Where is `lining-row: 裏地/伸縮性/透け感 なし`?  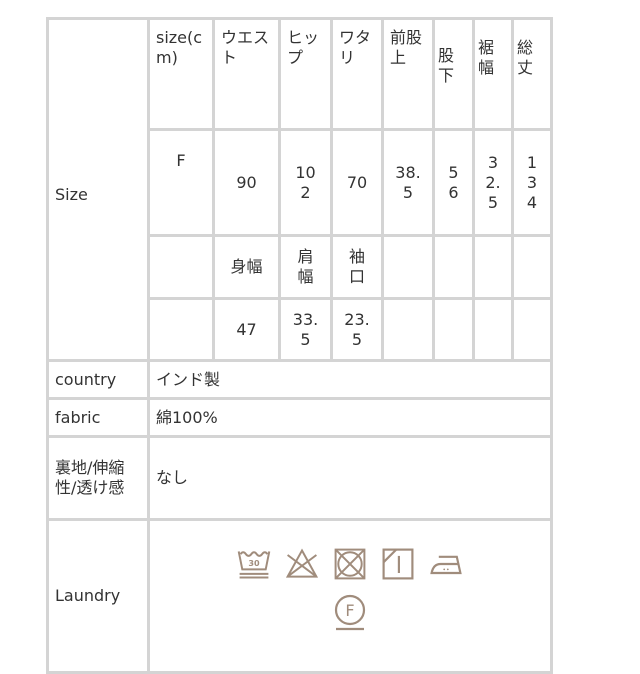
lining-row: 裏地/伸縮性/透け感 なし is located at coordinates (299, 478).